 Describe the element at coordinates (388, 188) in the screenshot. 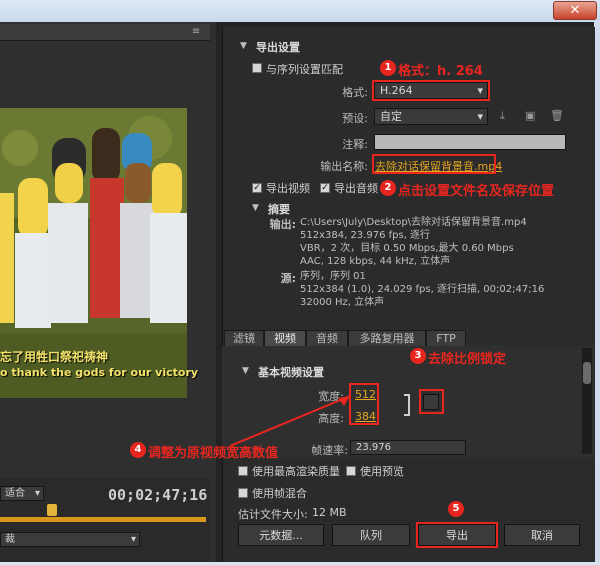

I see `annotation-2-badge: 2` at that location.